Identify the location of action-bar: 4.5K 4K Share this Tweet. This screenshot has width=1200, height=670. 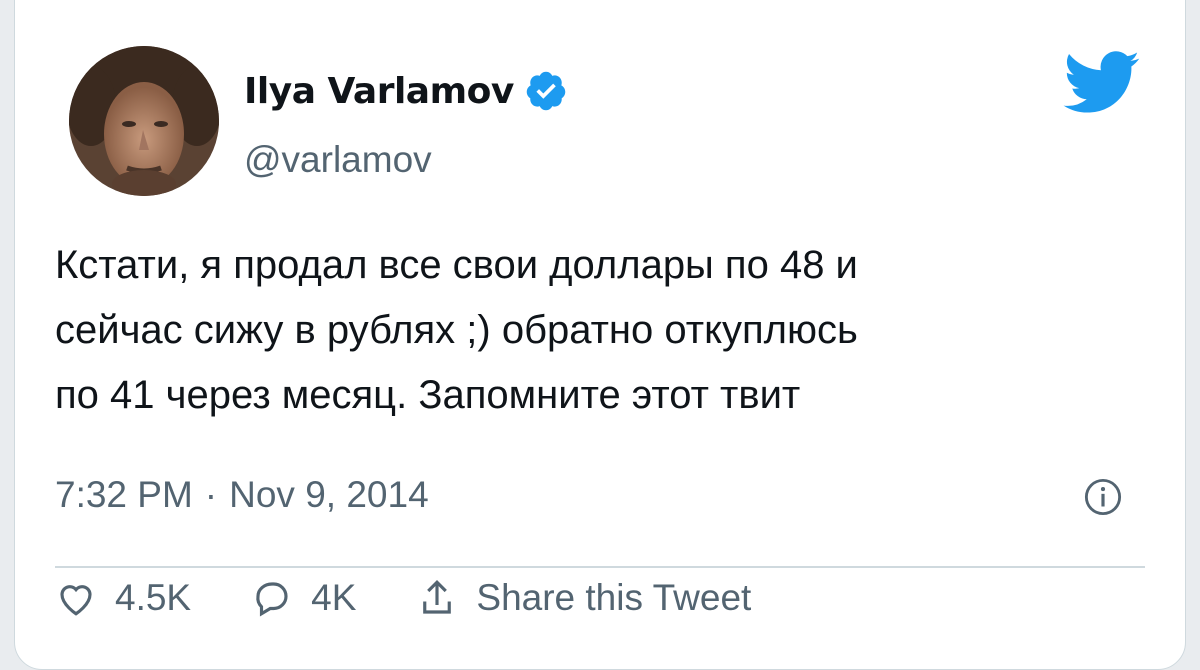
(610, 607).